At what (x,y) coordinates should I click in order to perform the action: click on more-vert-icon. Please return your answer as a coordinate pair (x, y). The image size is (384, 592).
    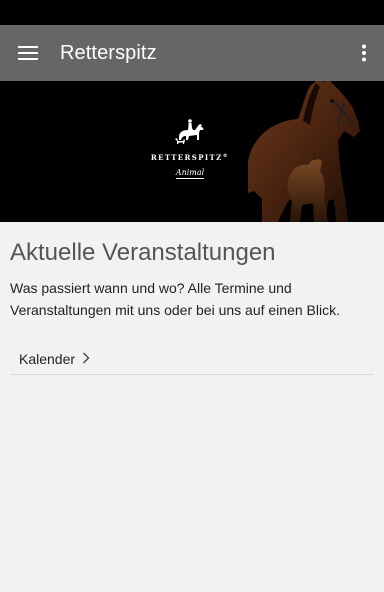
    Looking at the image, I should click on (364, 53).